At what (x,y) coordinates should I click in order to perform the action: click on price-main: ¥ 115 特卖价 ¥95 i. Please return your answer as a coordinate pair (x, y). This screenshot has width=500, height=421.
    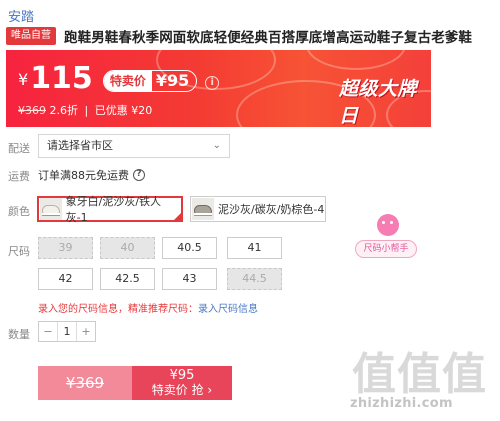
    Looking at the image, I should click on (119, 78).